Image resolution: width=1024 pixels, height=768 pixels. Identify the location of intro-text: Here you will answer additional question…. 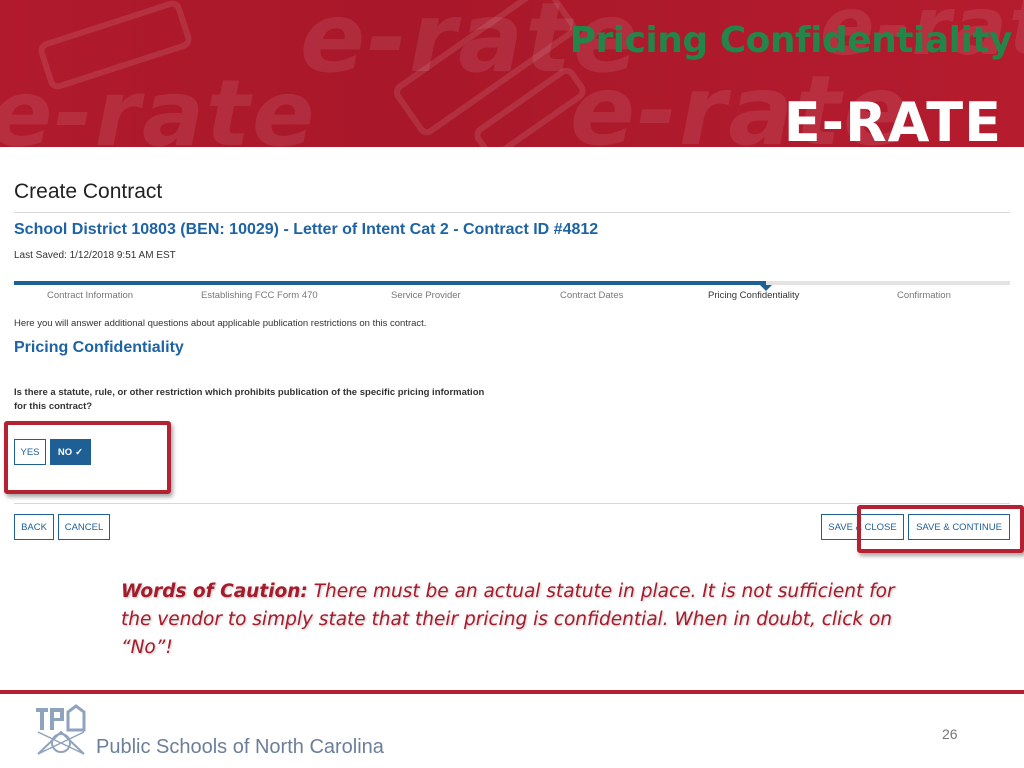
(220, 323).